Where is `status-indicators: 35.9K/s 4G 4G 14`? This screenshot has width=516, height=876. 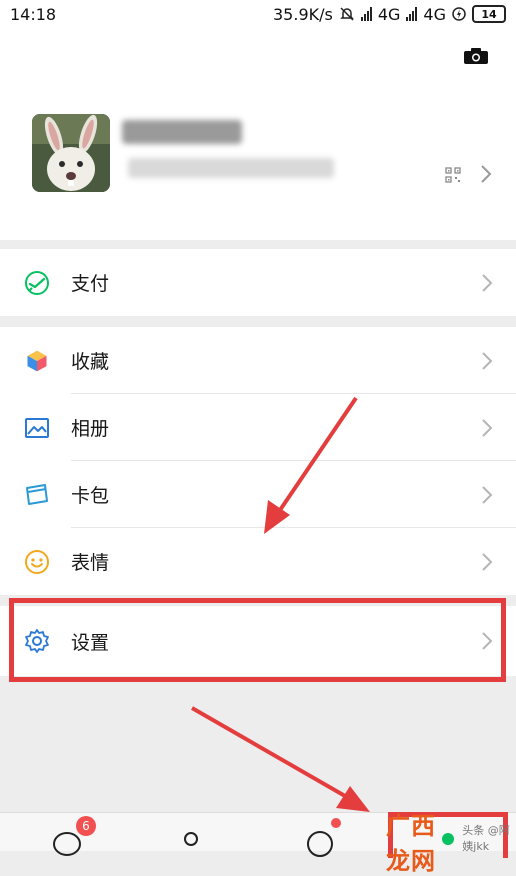
status-indicators: 35.9K/s 4G 4G 14 is located at coordinates (389, 14).